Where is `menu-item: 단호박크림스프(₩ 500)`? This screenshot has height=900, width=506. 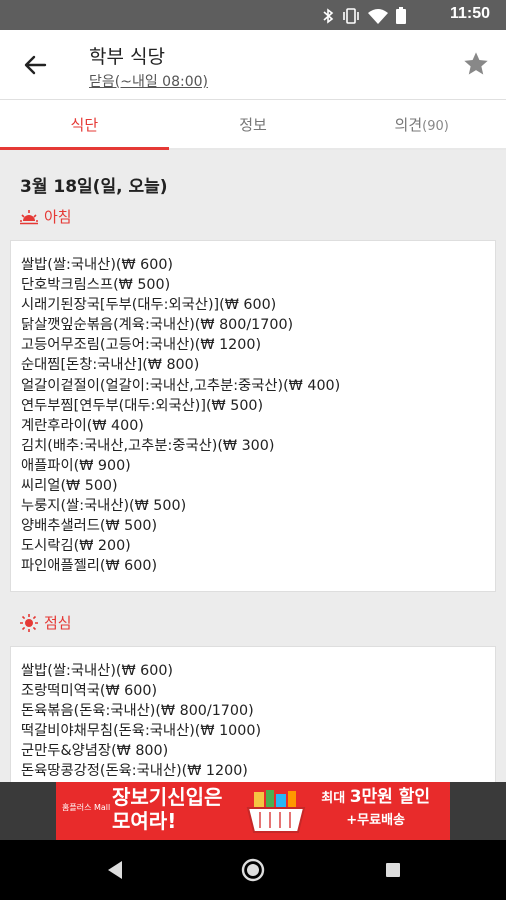
menu-item: 단호박크림스프(₩ 500) is located at coordinates (96, 285).